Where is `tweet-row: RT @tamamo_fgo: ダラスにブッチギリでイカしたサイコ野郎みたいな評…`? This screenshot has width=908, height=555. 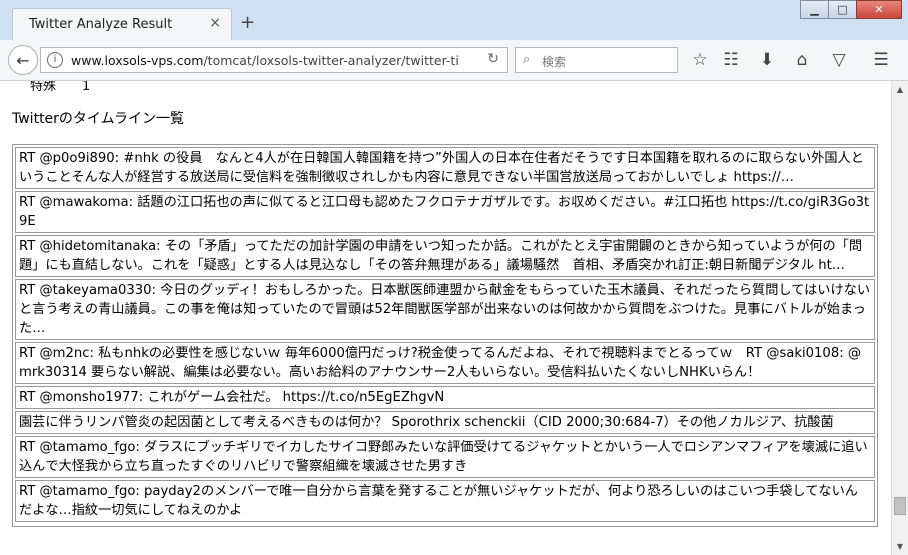
tweet-row: RT @tamamo_fgo: ダラスにブッチギリでイカしたサイコ野郎みたいな評… is located at coordinates (445, 457).